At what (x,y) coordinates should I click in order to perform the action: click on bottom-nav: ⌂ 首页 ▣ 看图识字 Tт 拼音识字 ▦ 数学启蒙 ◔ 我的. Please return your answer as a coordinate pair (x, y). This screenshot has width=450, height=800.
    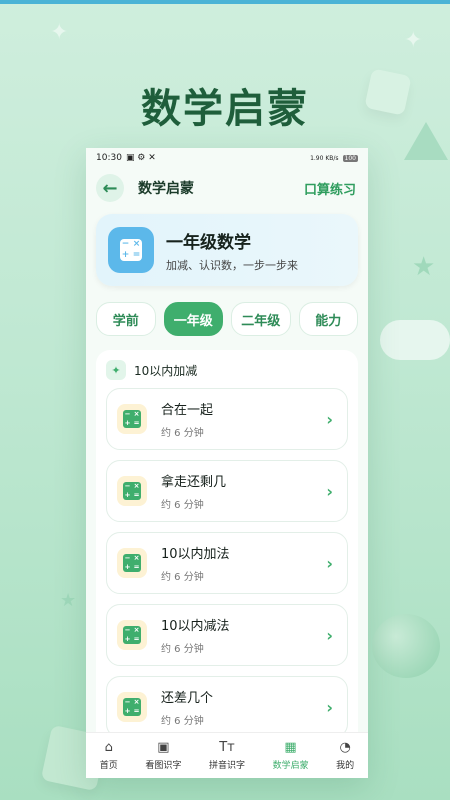
    Looking at the image, I should click on (227, 755).